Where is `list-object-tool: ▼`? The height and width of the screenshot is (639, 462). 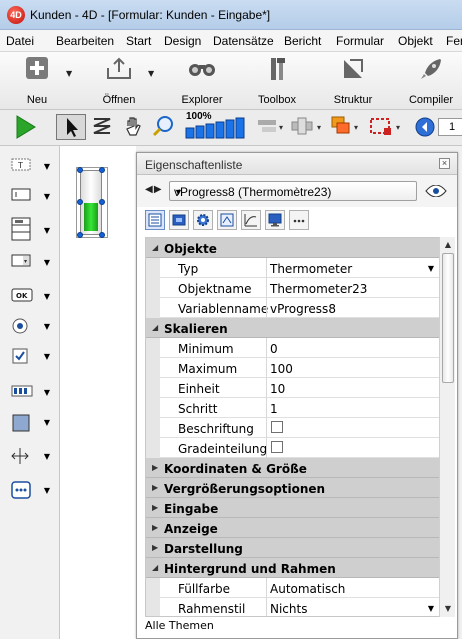 list-object-tool: ▼ is located at coordinates (32, 231).